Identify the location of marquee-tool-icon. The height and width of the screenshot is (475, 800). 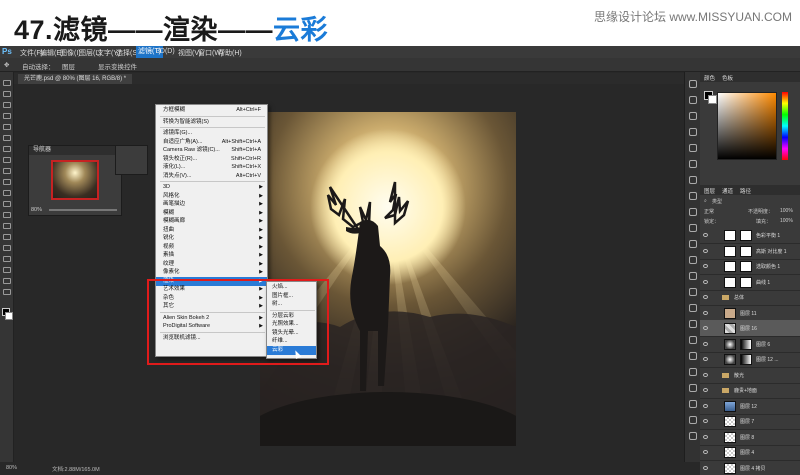
(7, 94).